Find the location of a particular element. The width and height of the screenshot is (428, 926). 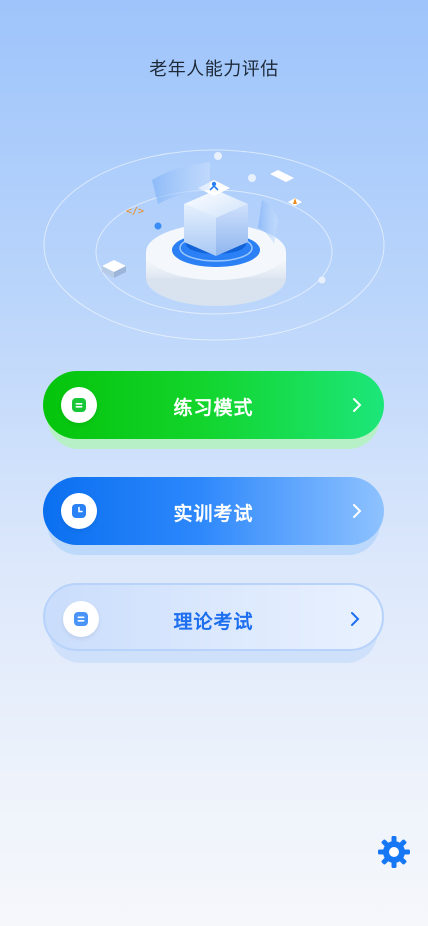

theory-exam-label: 理论考试 is located at coordinates (213, 622).